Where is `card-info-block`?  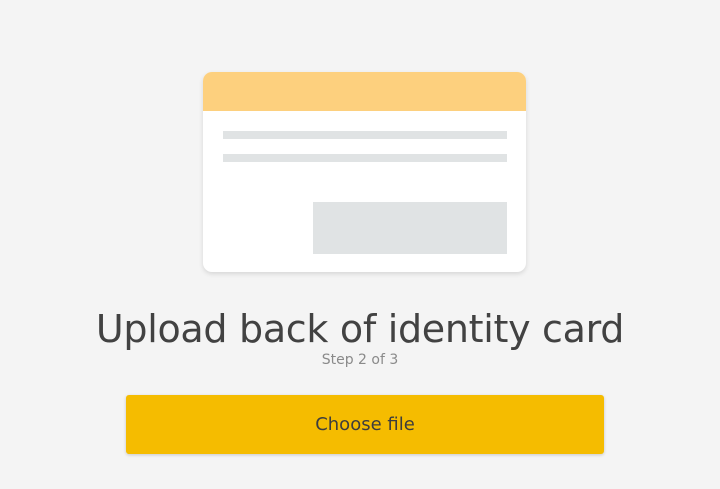
card-info-block is located at coordinates (410, 228).